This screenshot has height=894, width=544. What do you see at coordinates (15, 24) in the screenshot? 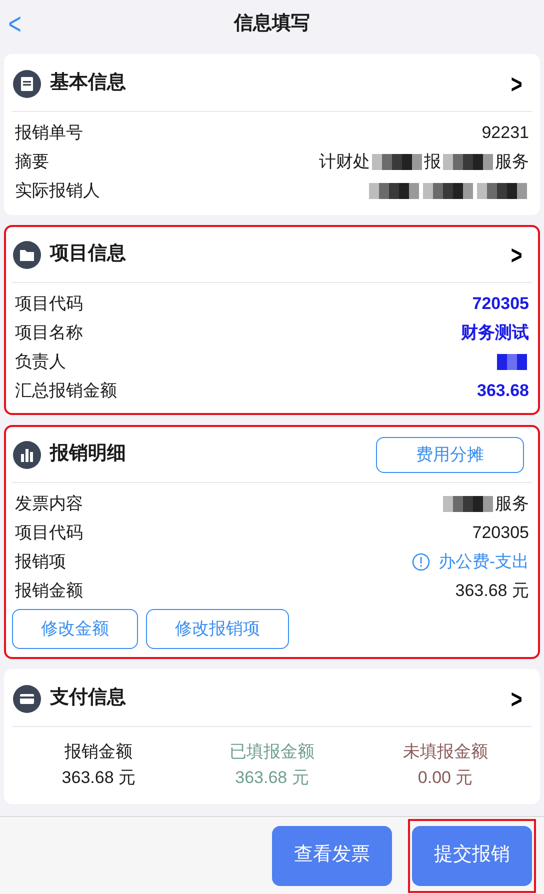
I see `back-button: <` at bounding box center [15, 24].